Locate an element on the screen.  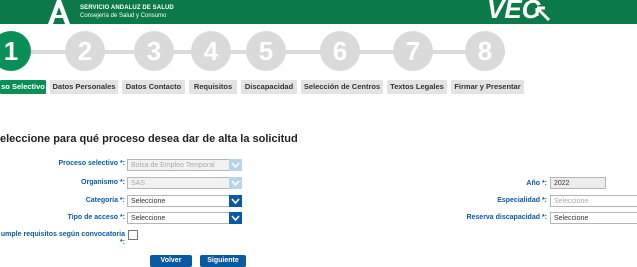
step-8: 8 is located at coordinates (485, 51).